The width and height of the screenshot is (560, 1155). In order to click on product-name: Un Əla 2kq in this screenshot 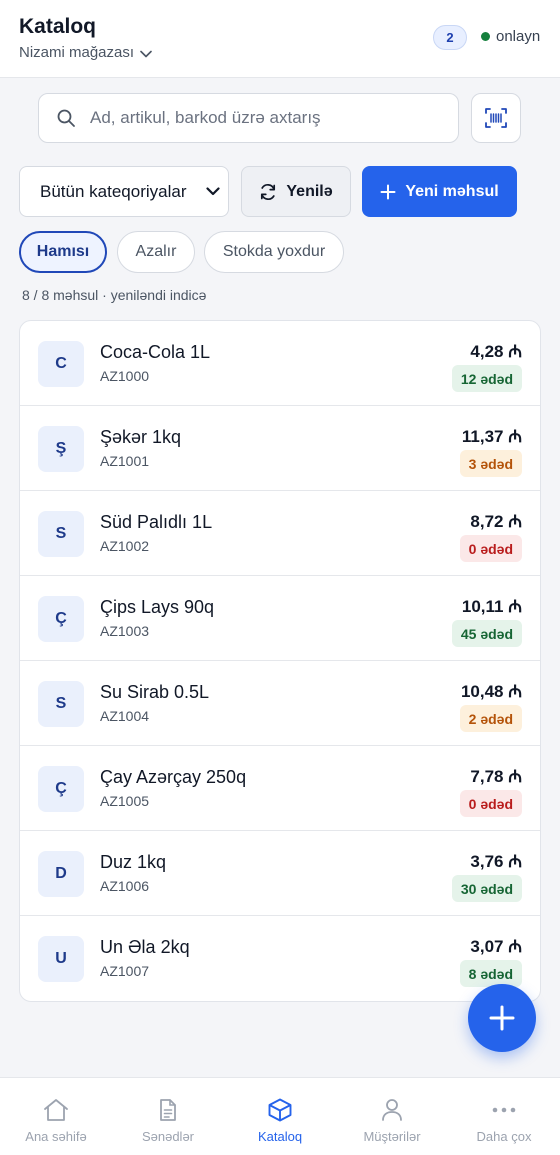, I will do `click(145, 947)`.